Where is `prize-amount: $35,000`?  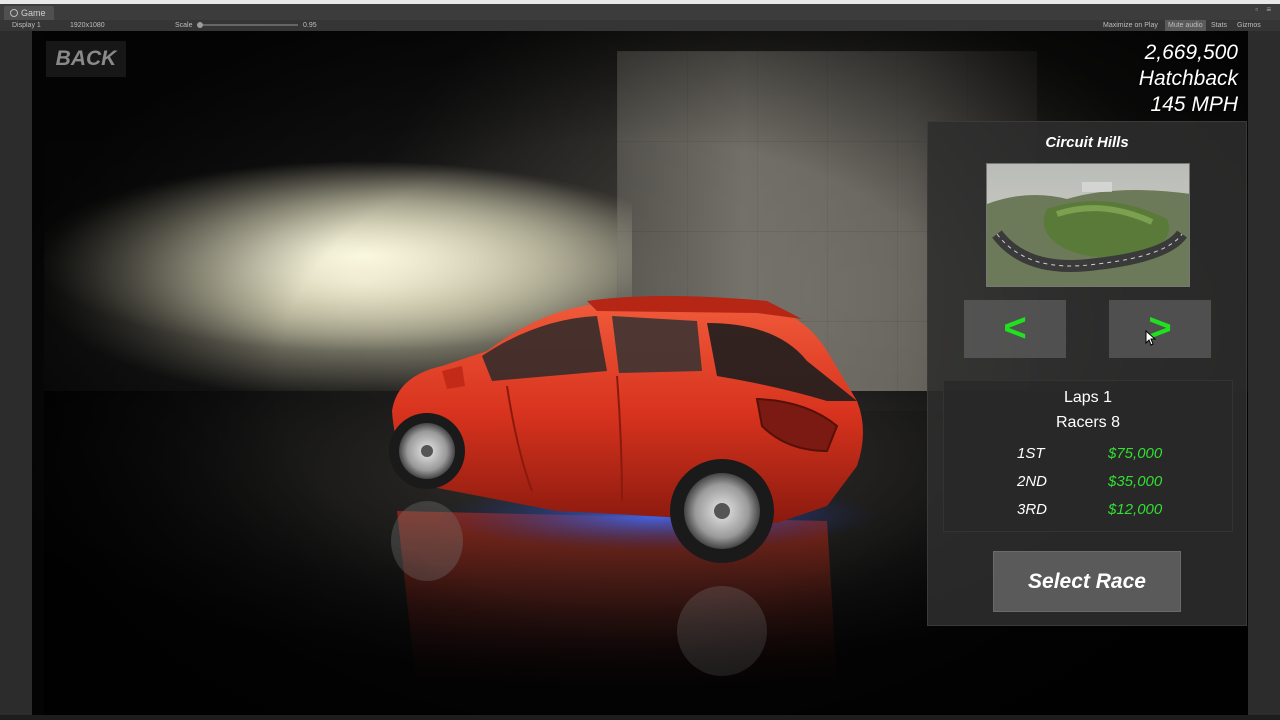 prize-amount: $35,000 is located at coordinates (1135, 481).